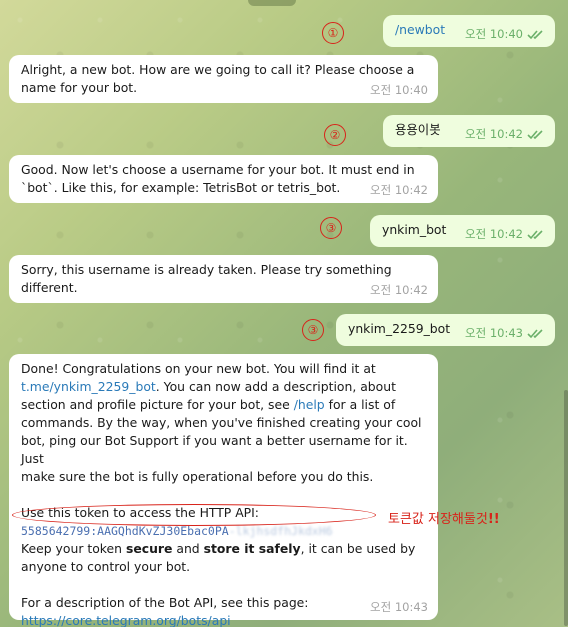 This screenshot has width=568, height=627. I want to click on help-command-link: /help, so click(309, 404).